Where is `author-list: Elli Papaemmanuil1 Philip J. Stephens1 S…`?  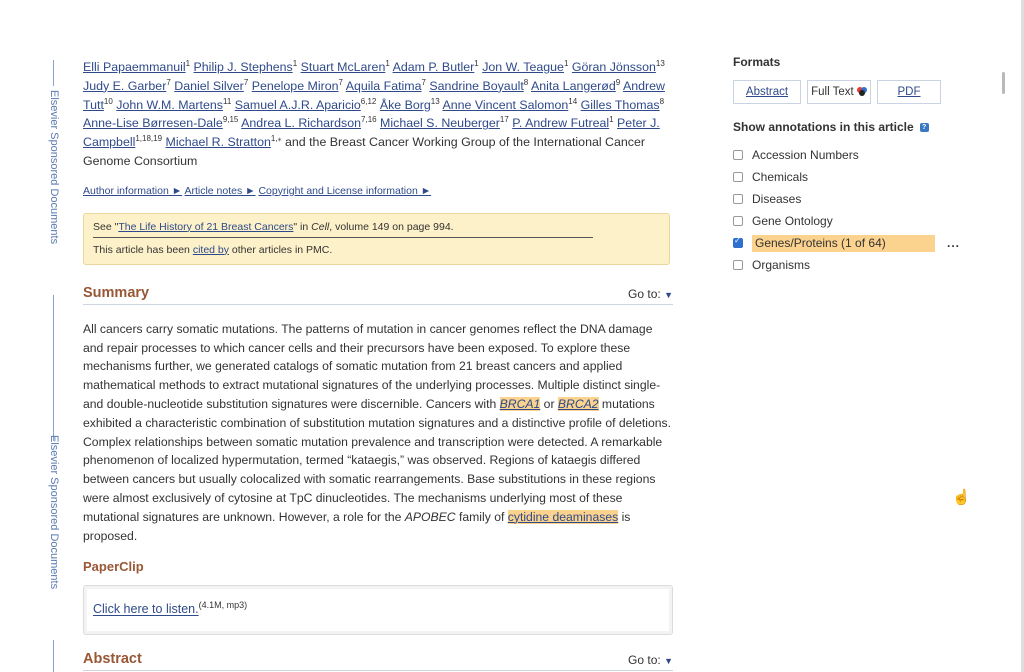
author-list: Elli Papaemmanuil1 Philip J. Stephens1 S… is located at coordinates (378, 114).